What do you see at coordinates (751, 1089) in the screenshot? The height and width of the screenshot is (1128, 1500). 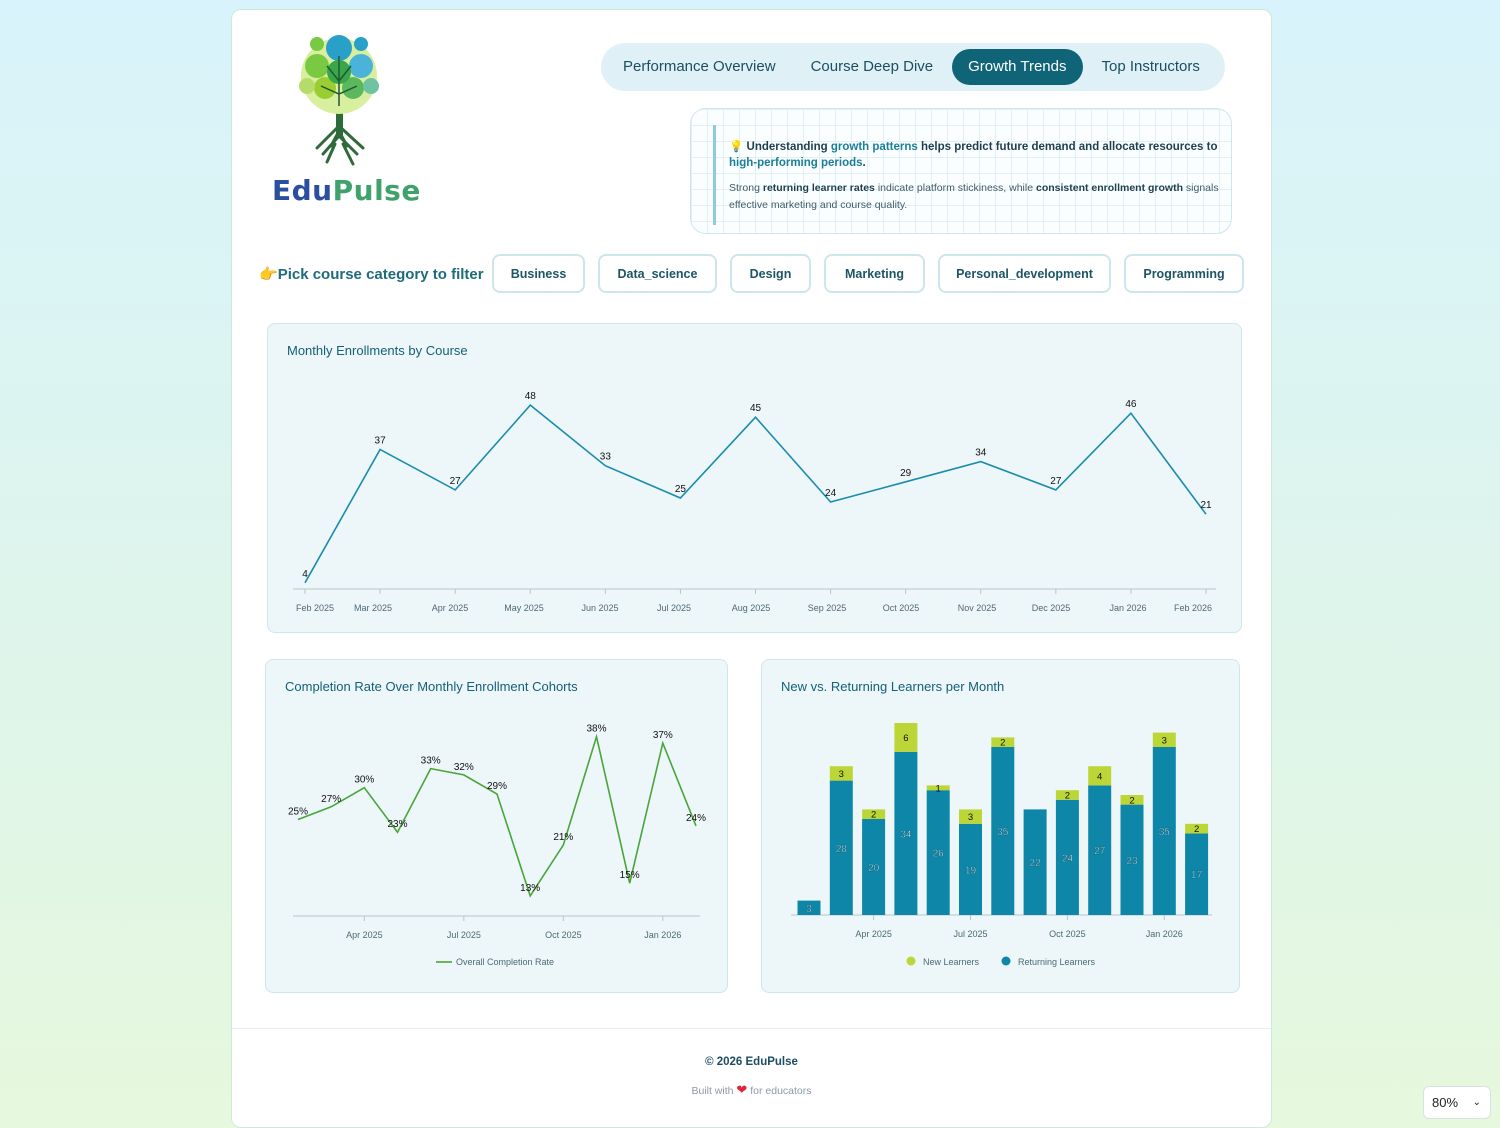 I see `footer-tagline: Built with ❤ for educators` at bounding box center [751, 1089].